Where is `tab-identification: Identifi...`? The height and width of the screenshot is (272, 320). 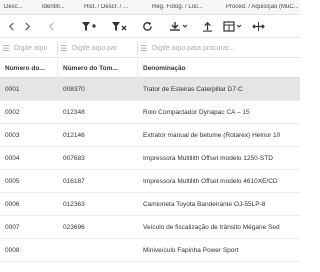 tab-identification: Identifi... is located at coordinates (59, 7).